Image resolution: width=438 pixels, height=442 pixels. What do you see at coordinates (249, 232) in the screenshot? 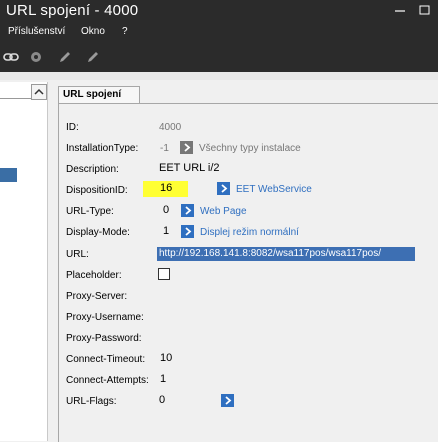
I see `display-mode-link: Displej režim normální` at bounding box center [249, 232].